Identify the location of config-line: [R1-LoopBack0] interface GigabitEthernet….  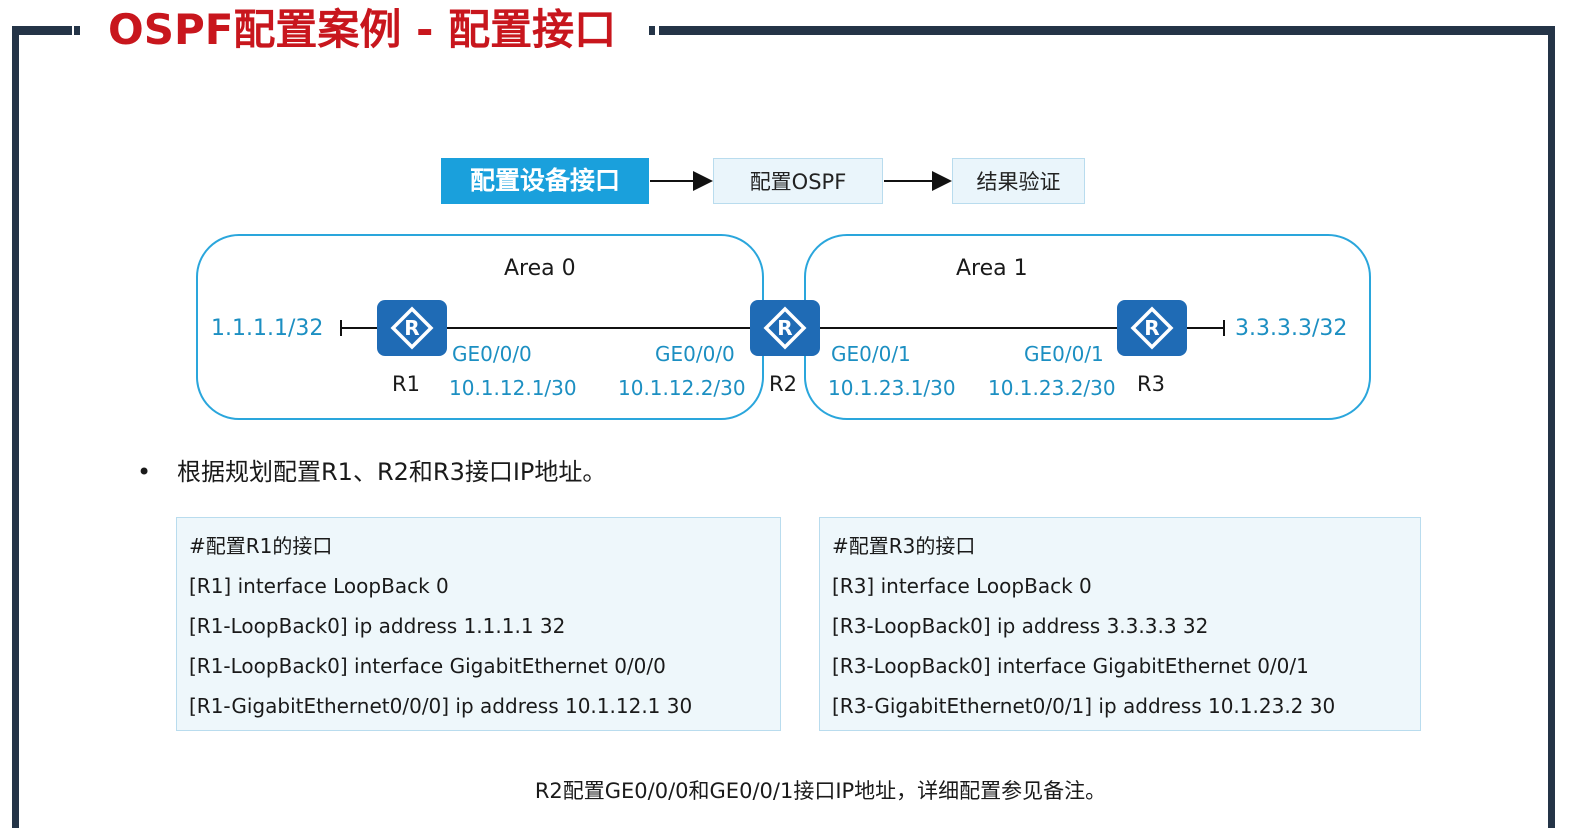
(427, 666).